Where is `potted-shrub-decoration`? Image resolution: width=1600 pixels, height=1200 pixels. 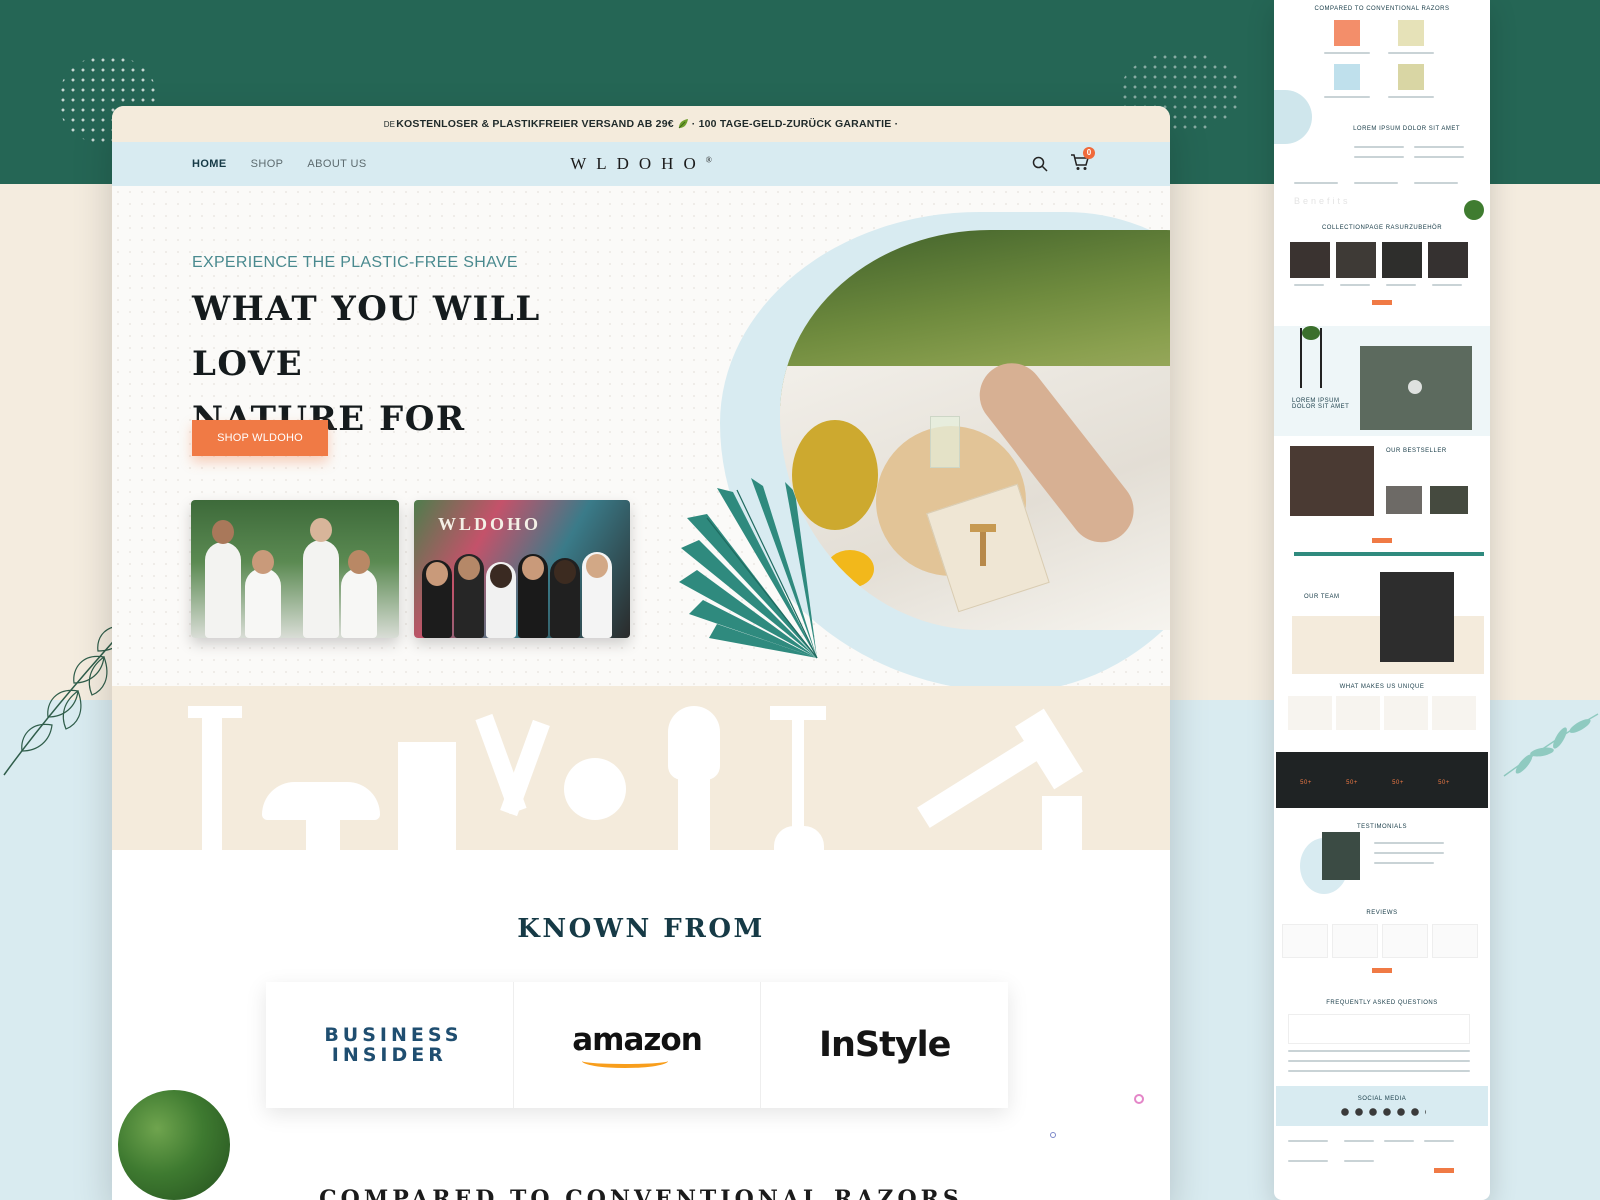 potted-shrub-decoration is located at coordinates (174, 1145).